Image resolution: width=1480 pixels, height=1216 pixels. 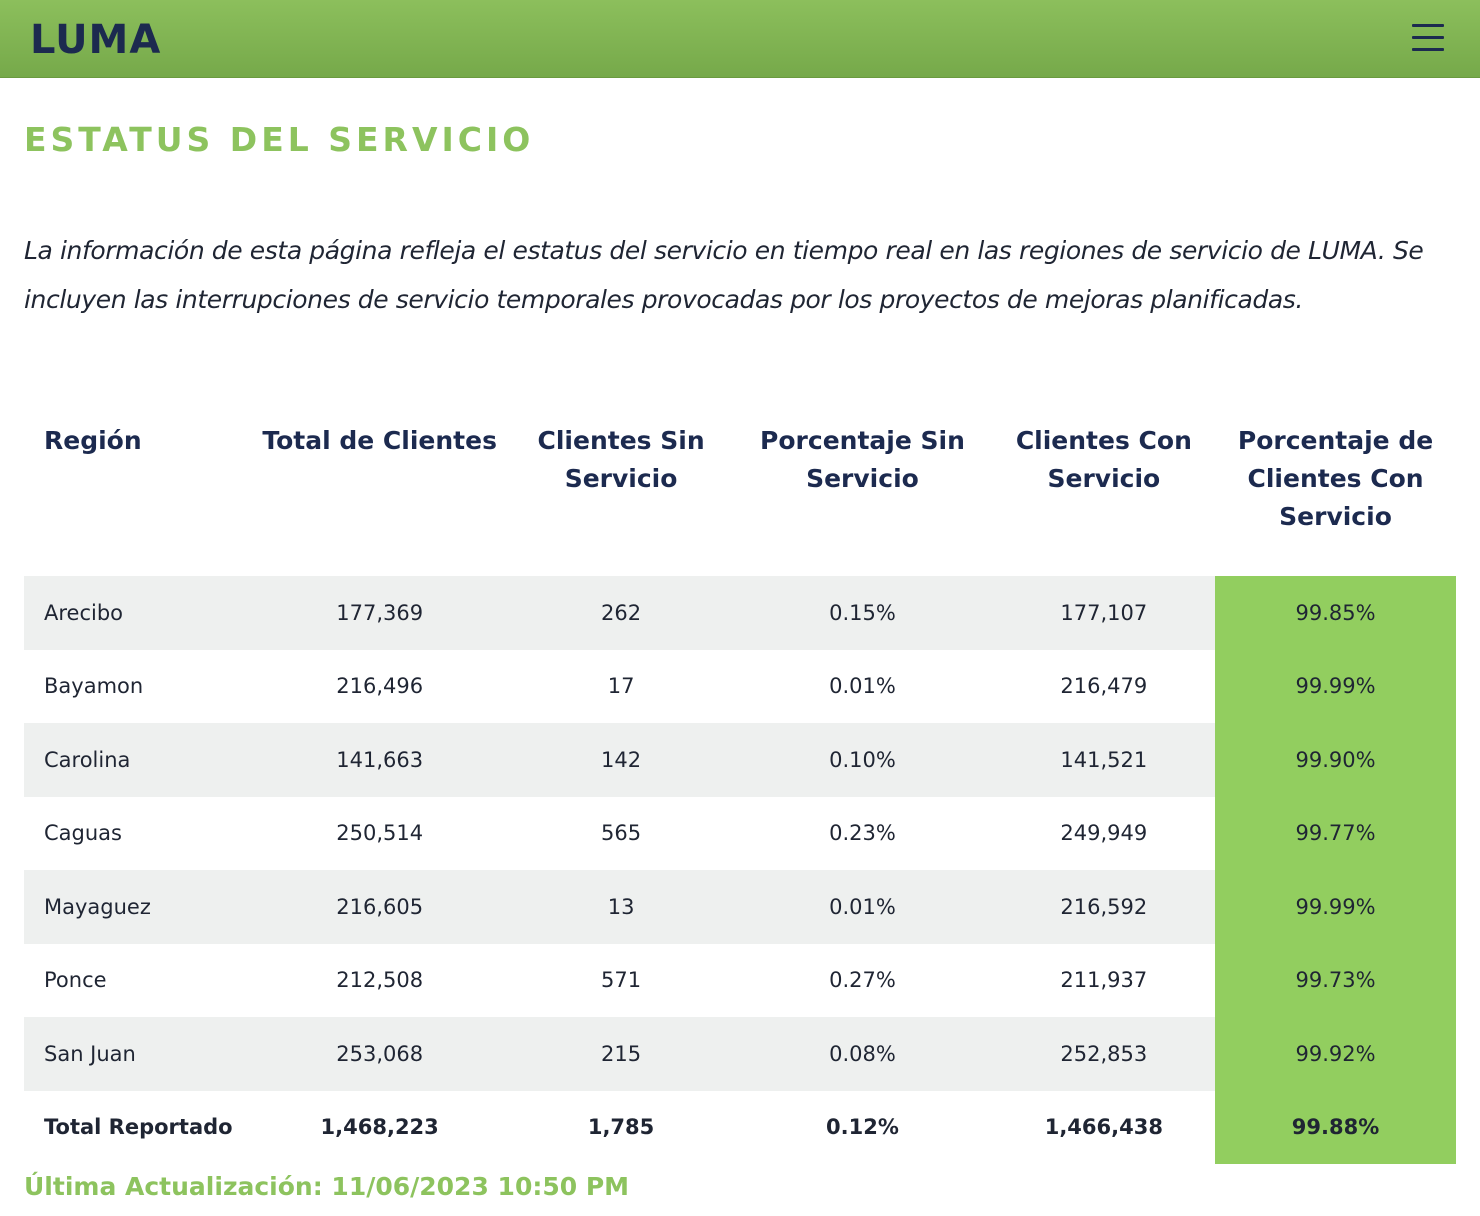 What do you see at coordinates (379, 613) in the screenshot?
I see `cell-total-clients: 177,369` at bounding box center [379, 613].